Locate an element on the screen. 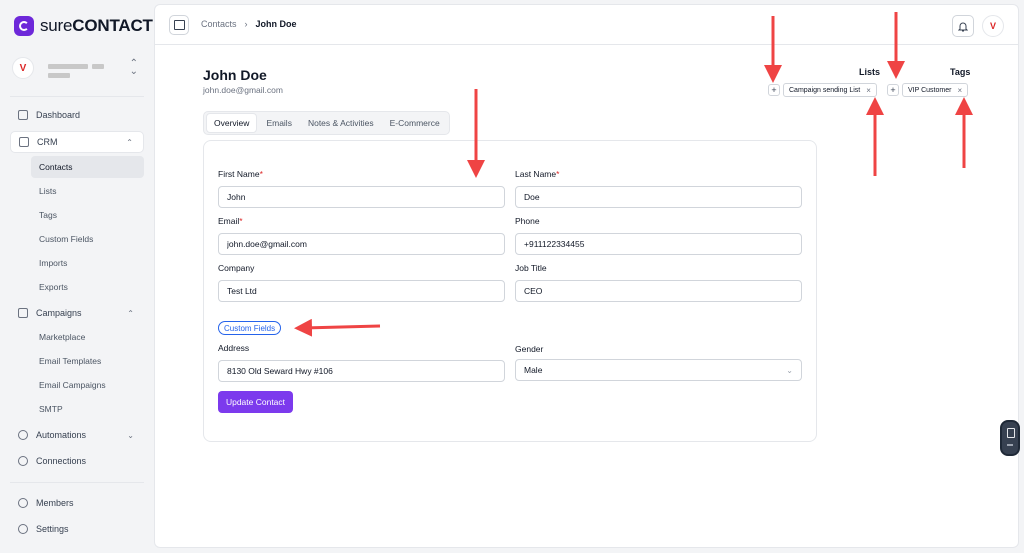 This screenshot has height=553, width=1024. sidebar-item-smtp: SMTP is located at coordinates (87, 409).